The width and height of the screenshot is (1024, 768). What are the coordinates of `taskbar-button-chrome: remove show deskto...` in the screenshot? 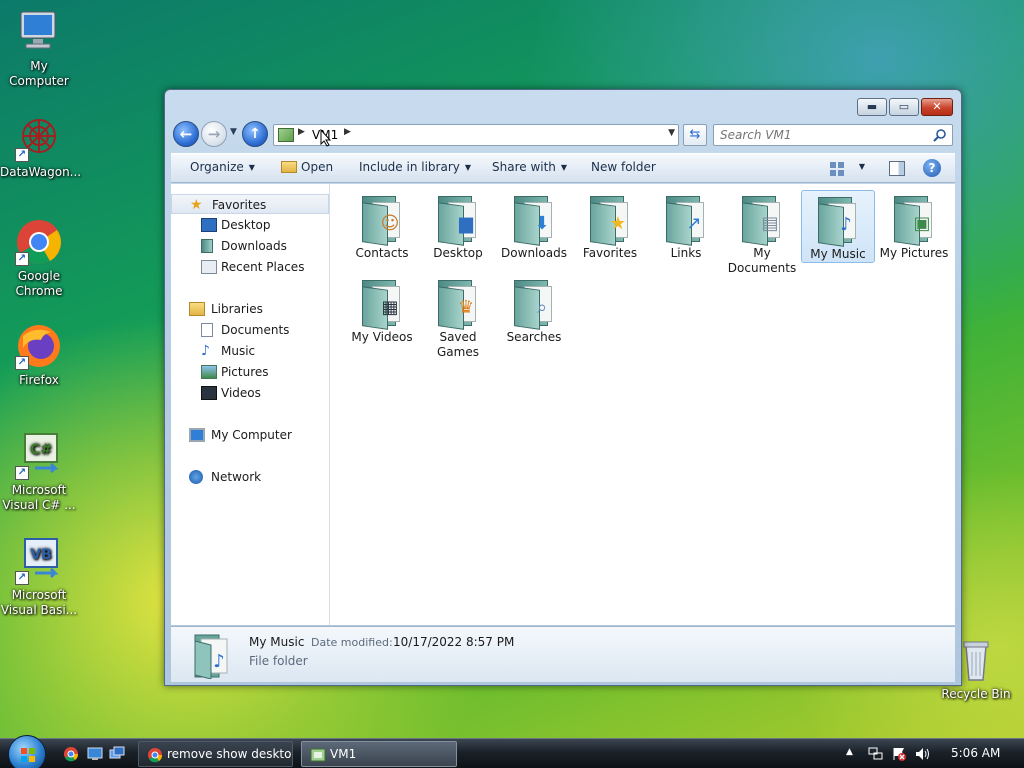 It's located at (215, 754).